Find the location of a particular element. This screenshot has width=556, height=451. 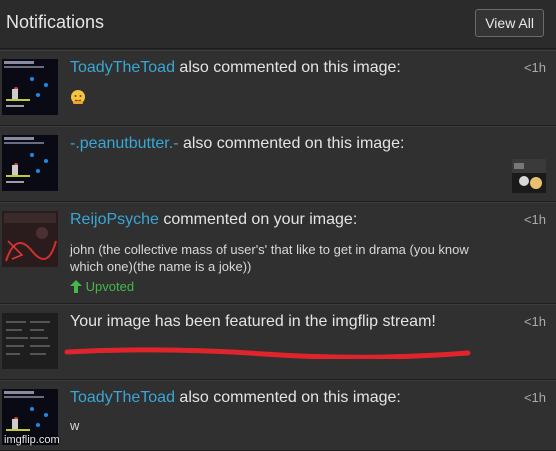

view-all-button: View All is located at coordinates (509, 23).